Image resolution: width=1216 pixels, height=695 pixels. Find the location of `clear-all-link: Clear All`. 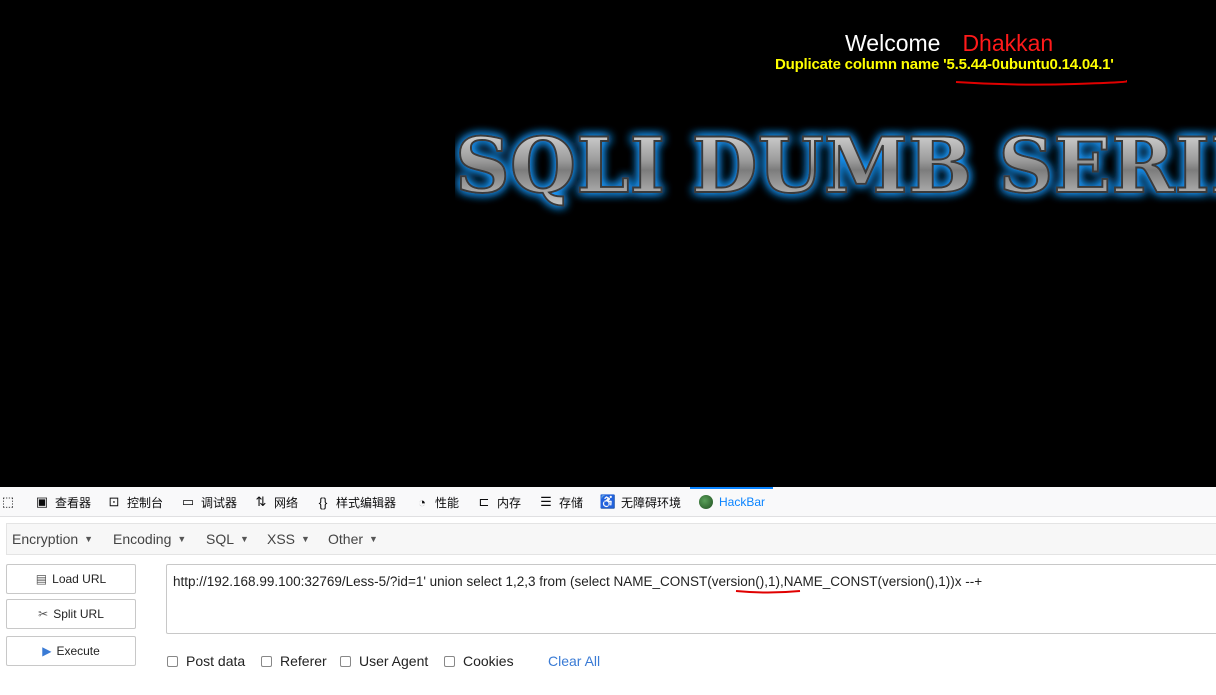

clear-all-link: Clear All is located at coordinates (574, 661).